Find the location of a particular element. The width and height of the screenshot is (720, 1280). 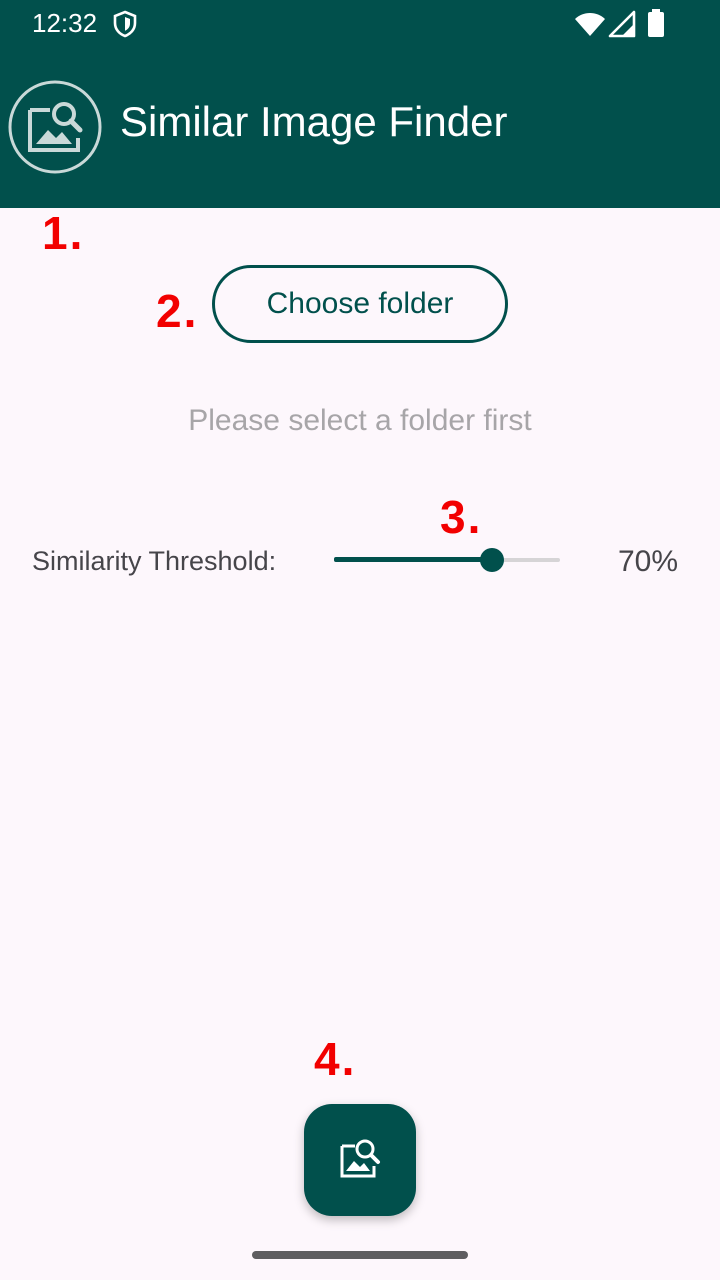

status-bar: 12:32 is located at coordinates (360, 24).